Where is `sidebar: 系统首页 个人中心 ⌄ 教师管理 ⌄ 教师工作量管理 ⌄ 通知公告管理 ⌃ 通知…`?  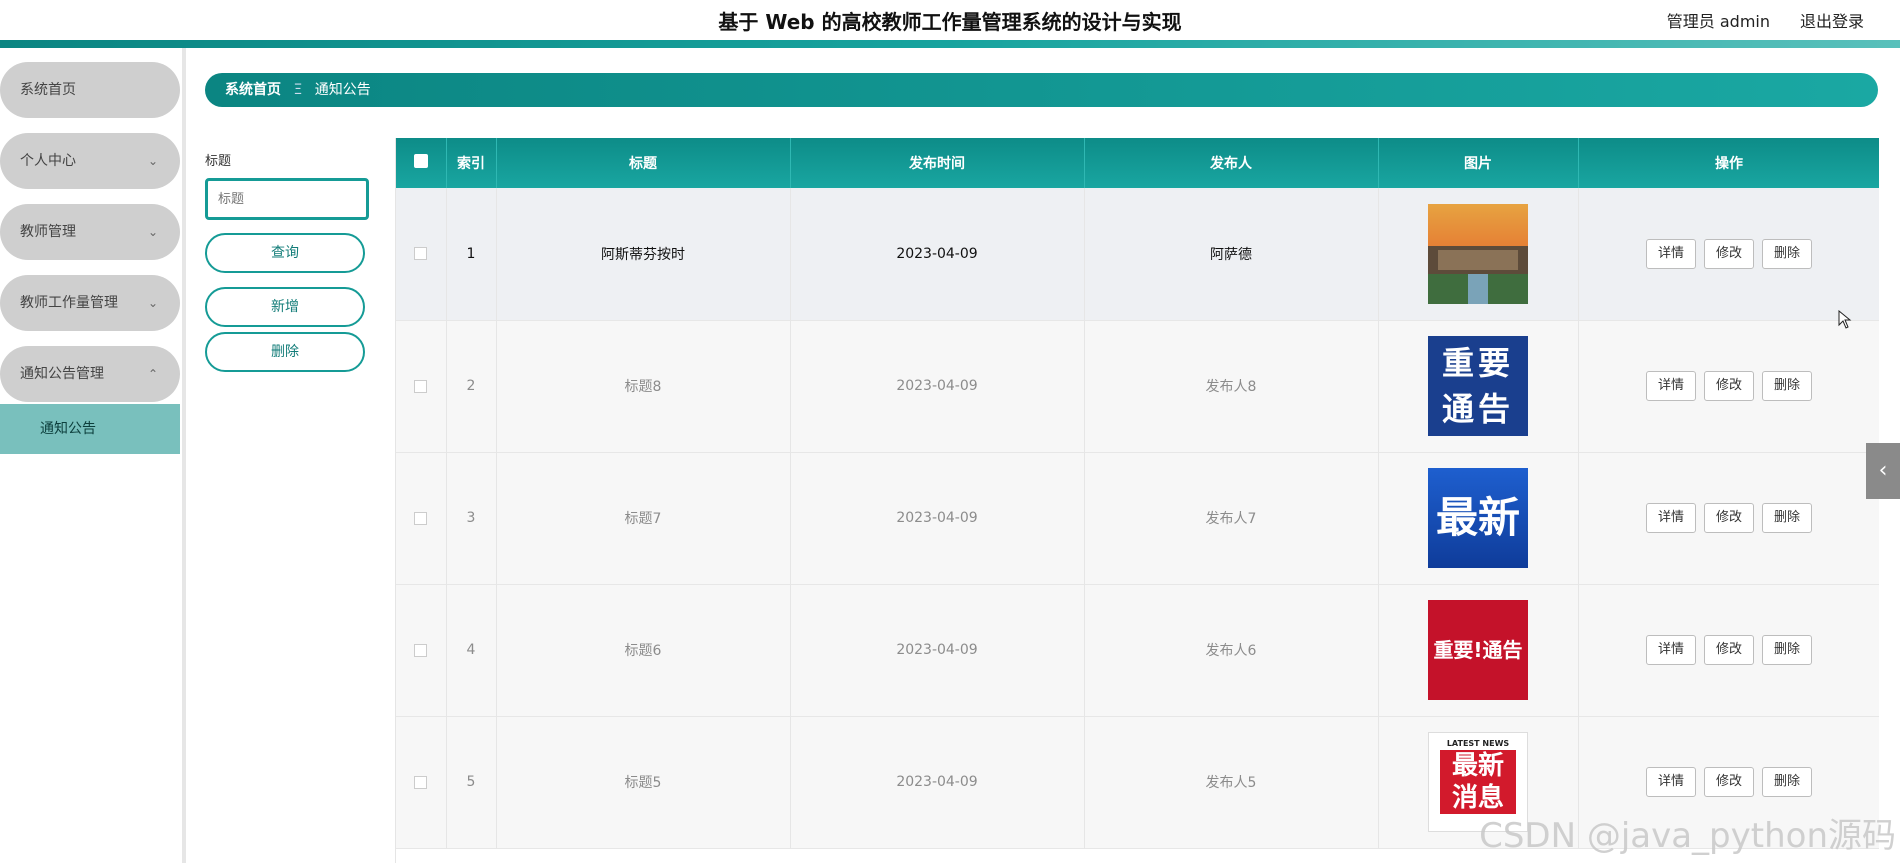
sidebar: 系统首页 个人中心 ⌄ 教师管理 ⌄ 教师工作量管理 ⌄ 通知公告管理 ⌃ 通知… is located at coordinates (93, 455).